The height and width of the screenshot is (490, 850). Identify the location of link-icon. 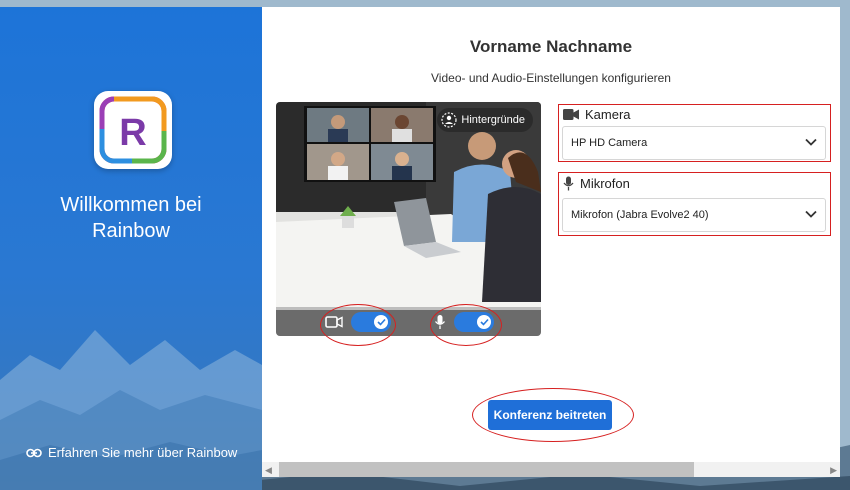
(34, 452).